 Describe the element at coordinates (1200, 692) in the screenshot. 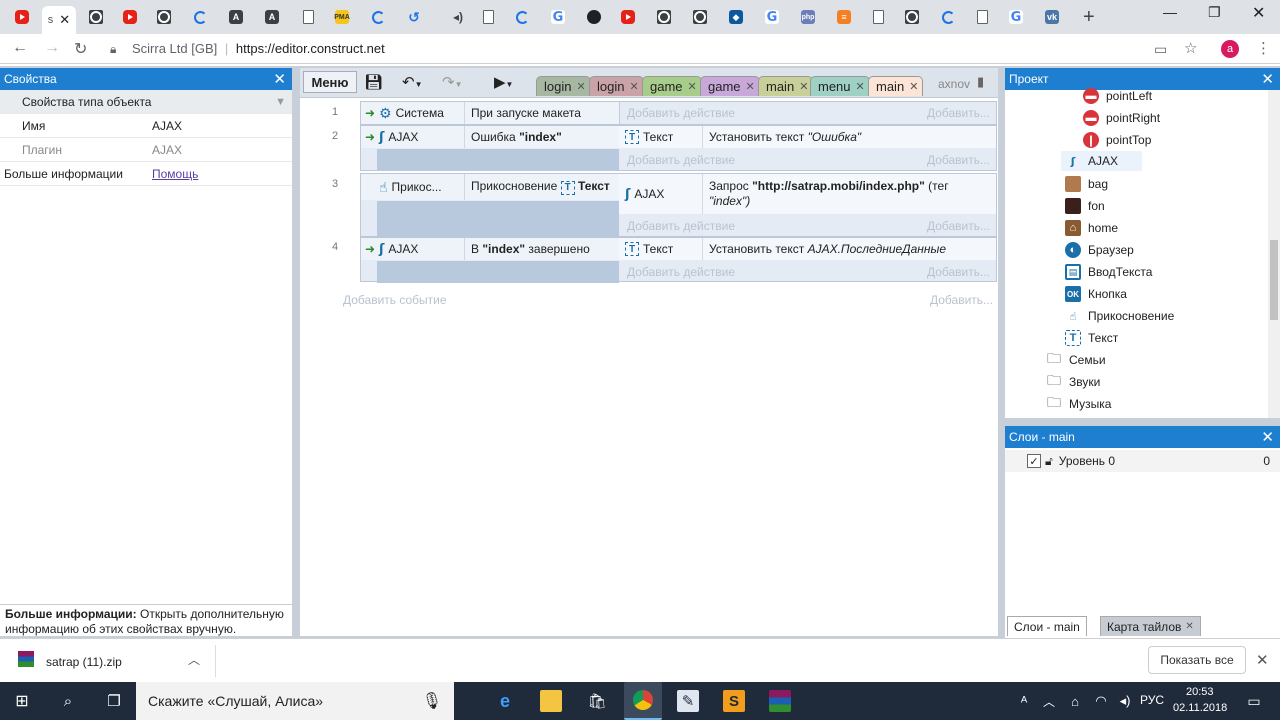

I see `clock-time: 20:53` at that location.